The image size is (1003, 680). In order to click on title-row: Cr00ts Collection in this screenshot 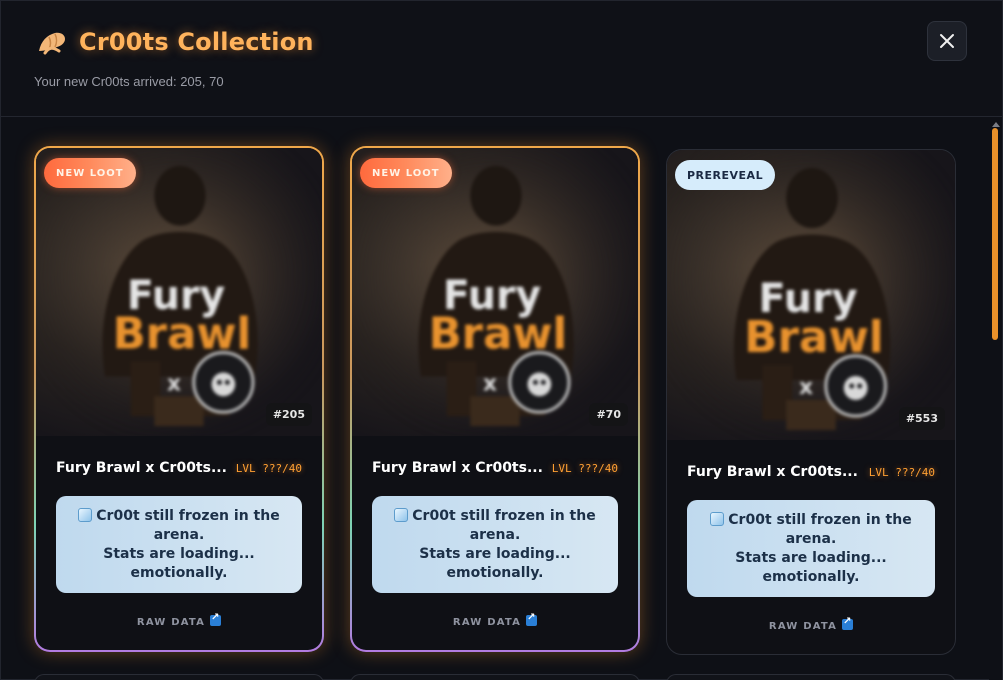, I will do `click(174, 42)`.